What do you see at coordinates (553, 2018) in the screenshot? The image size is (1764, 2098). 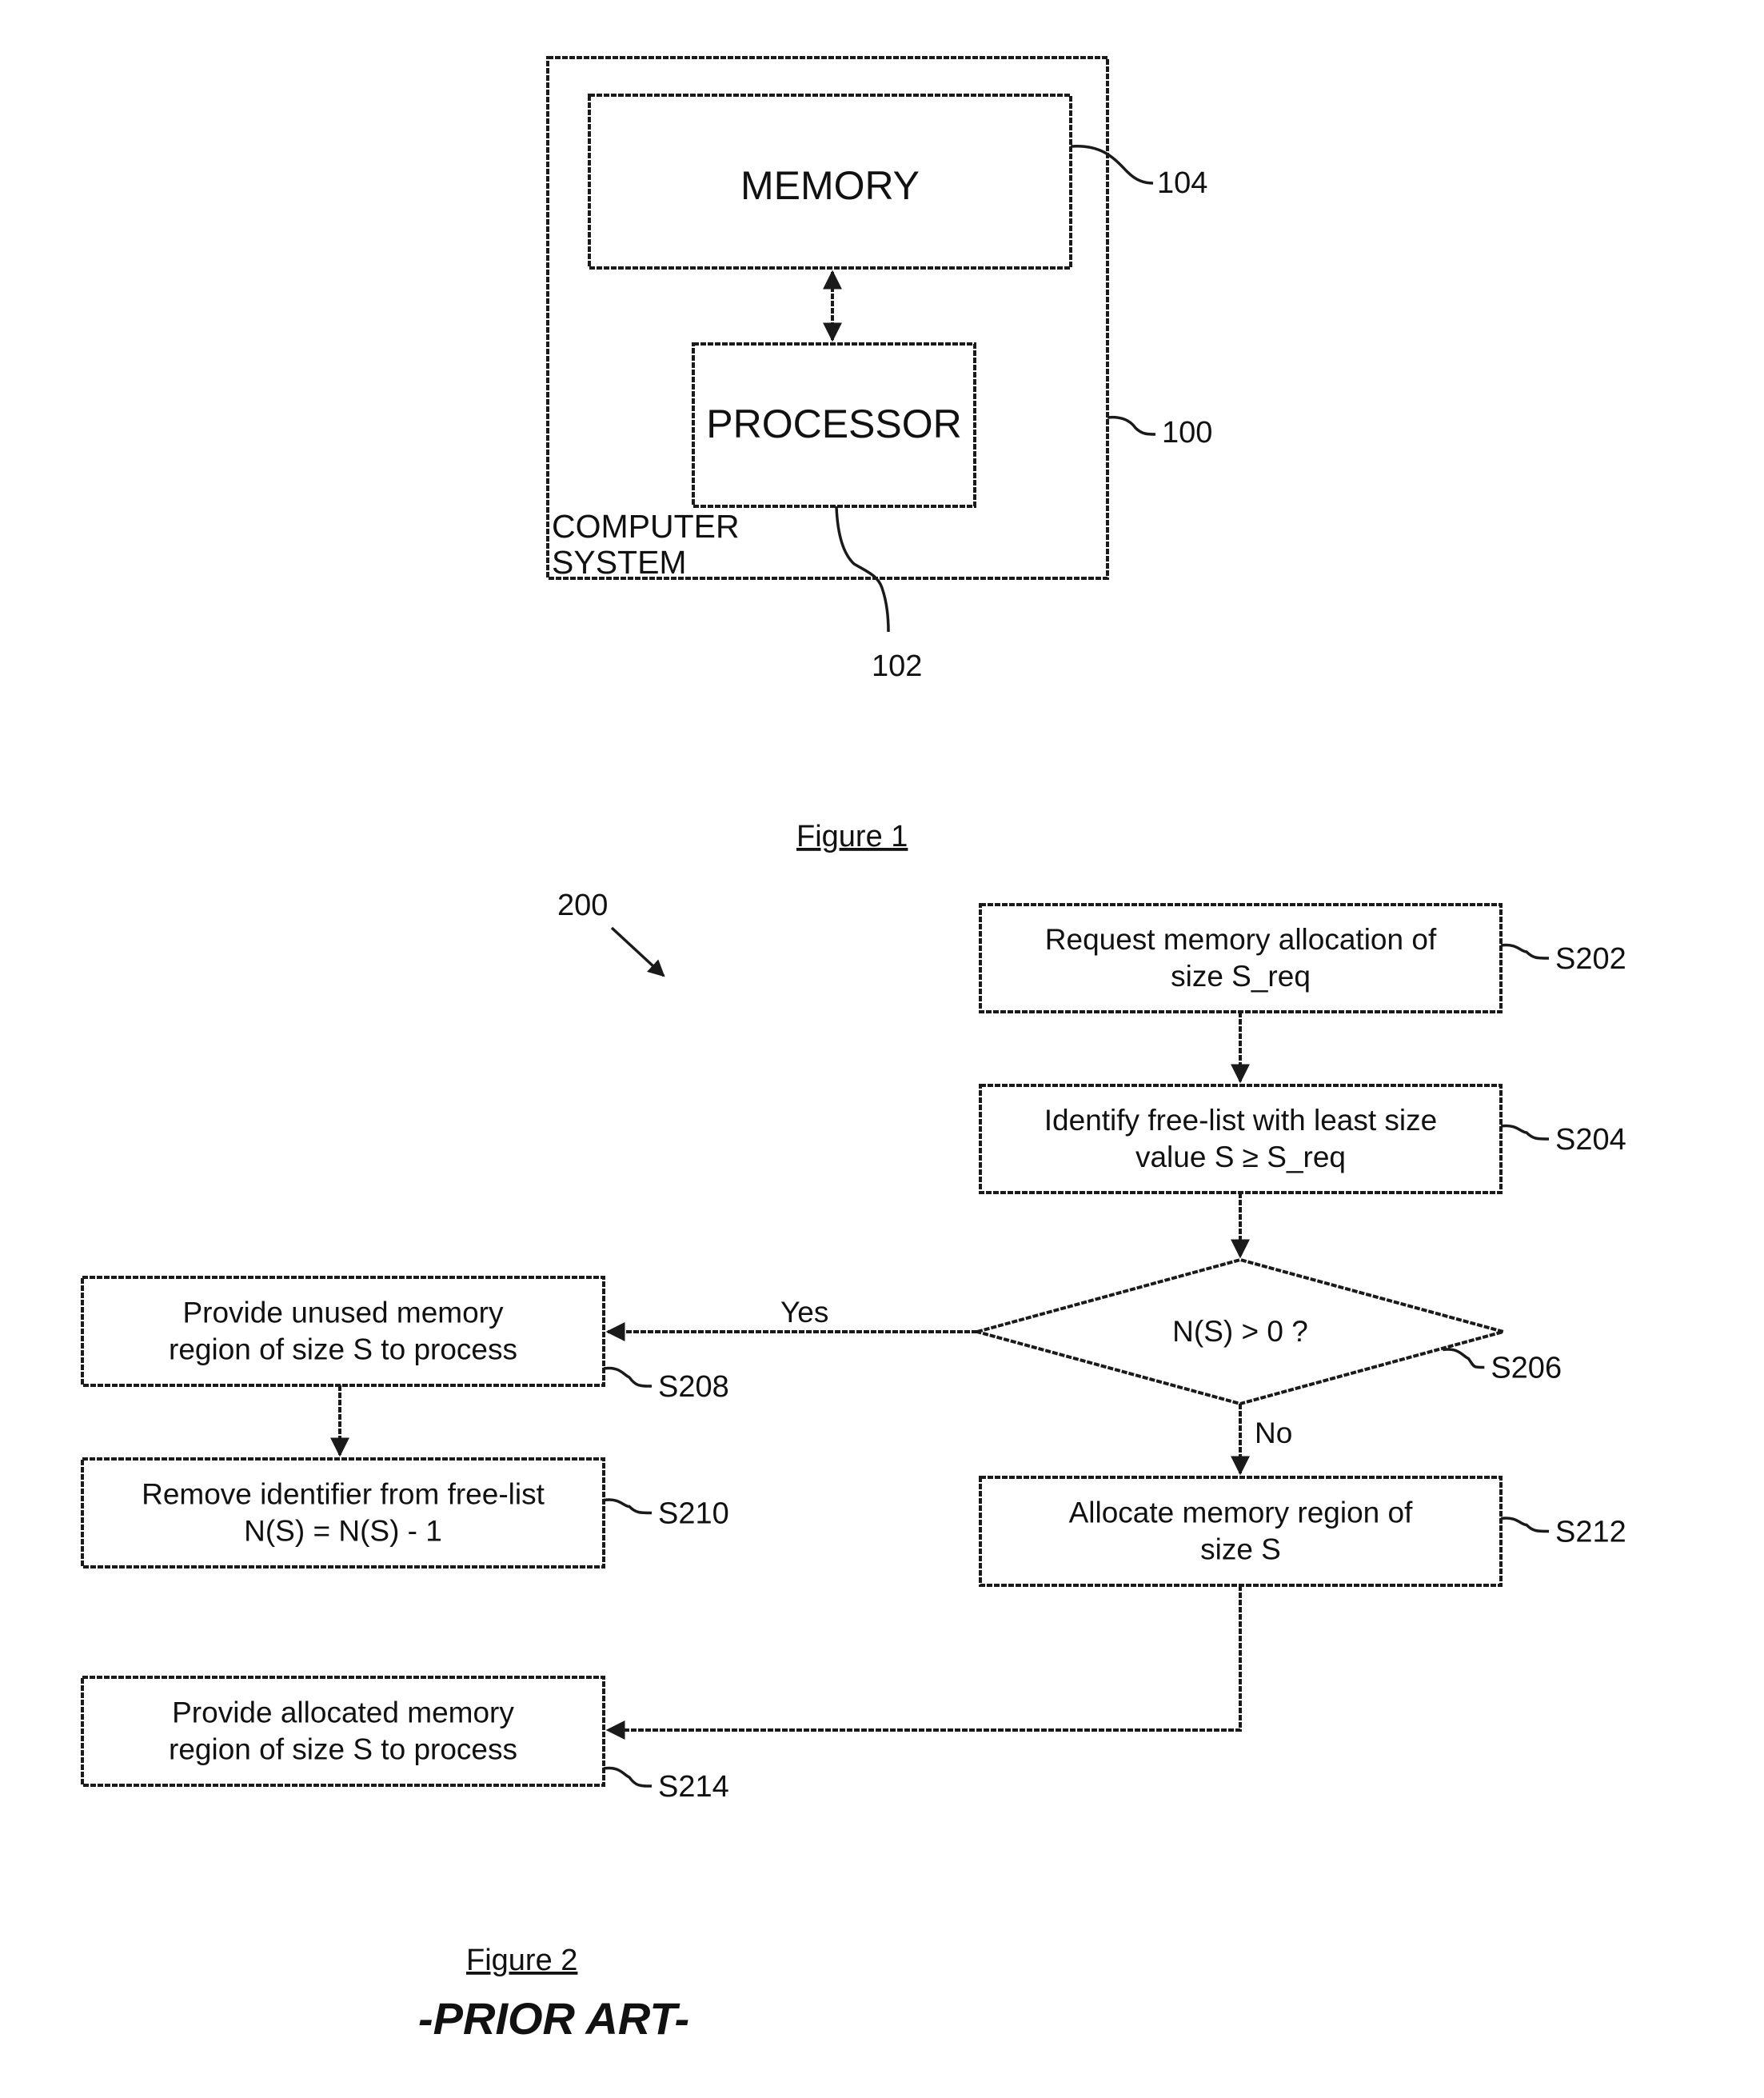 I see `prior-art-note: -PRIOR ART-` at bounding box center [553, 2018].